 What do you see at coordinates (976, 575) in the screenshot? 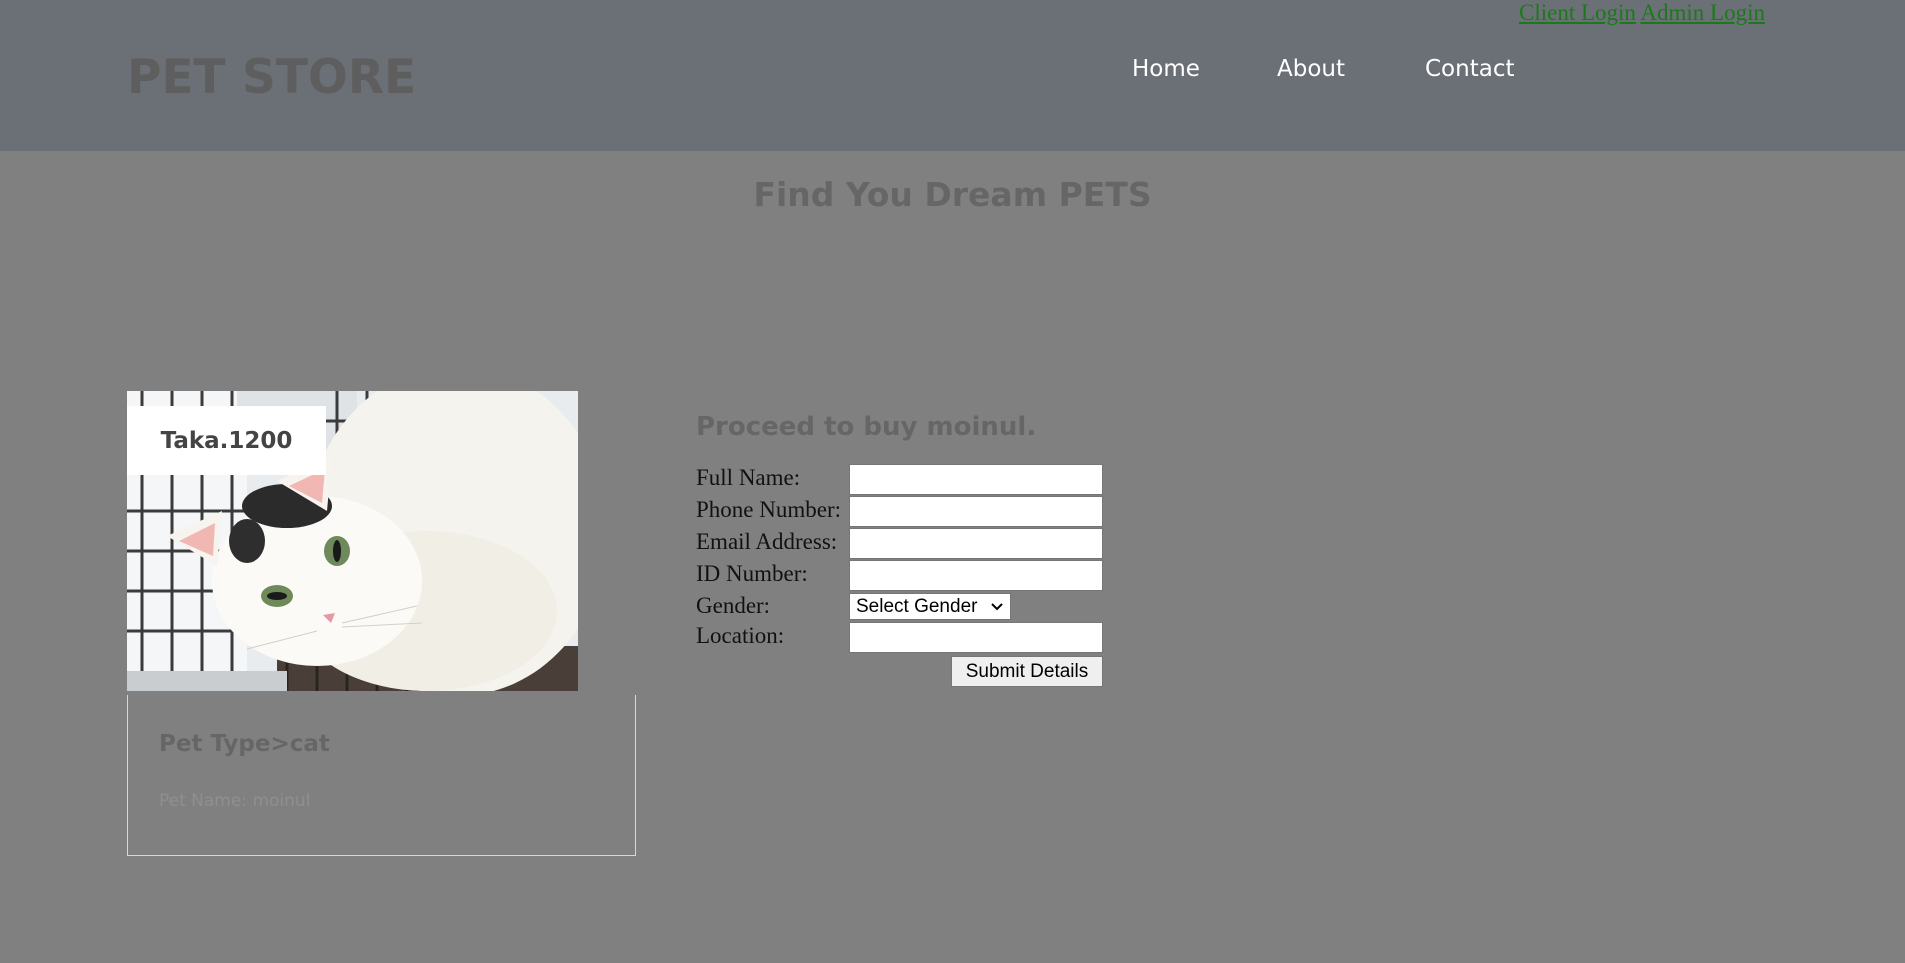
I see `id-number-input` at bounding box center [976, 575].